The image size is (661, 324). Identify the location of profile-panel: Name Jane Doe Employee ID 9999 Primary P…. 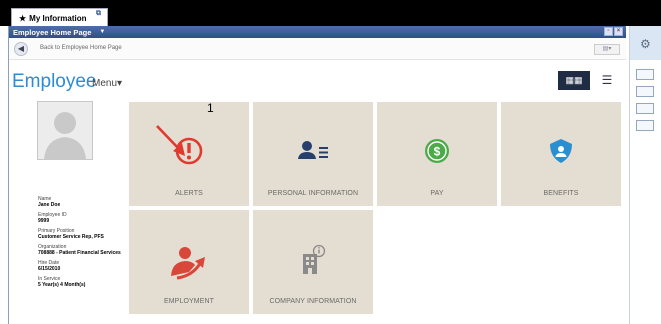
(85, 244).